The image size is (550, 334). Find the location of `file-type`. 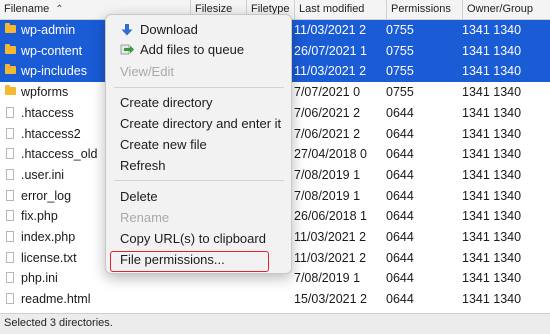

file-type is located at coordinates (270, 299).